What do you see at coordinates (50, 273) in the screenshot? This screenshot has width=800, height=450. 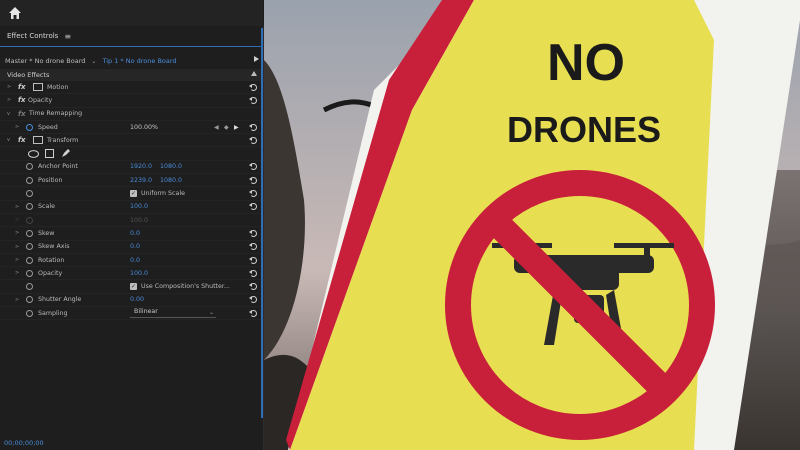 I see `transform-opacity-label: Opacity` at bounding box center [50, 273].